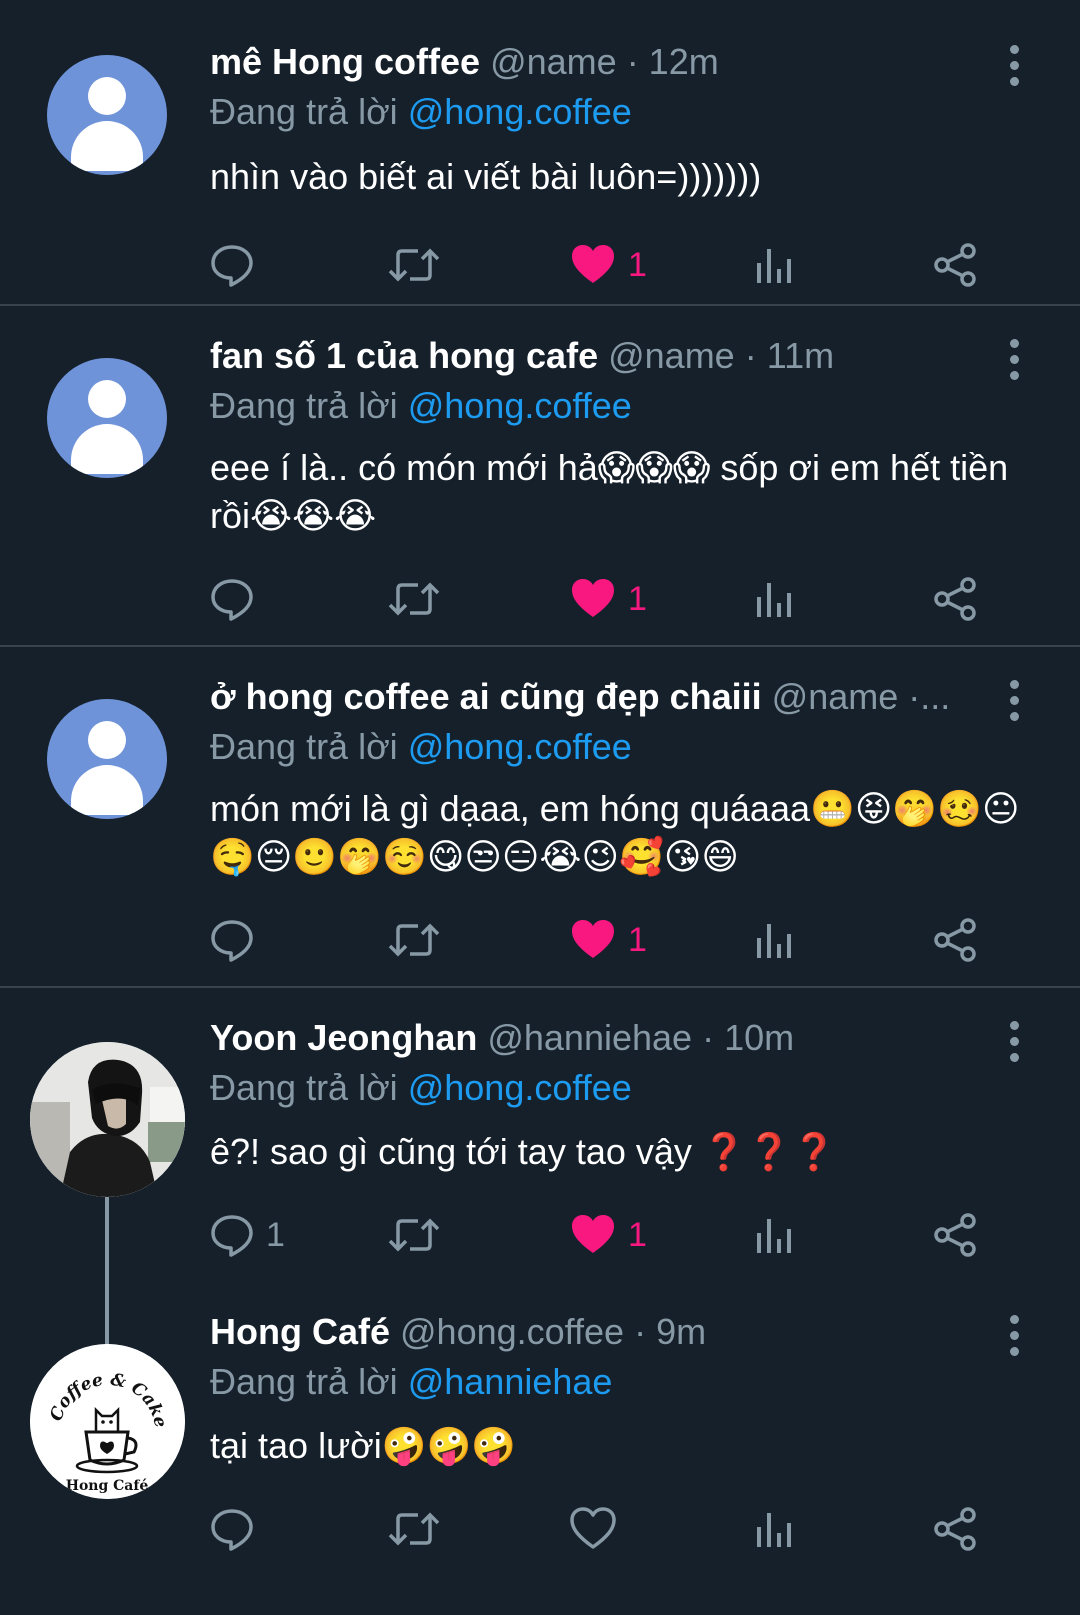 Image resolution: width=1080 pixels, height=1615 pixels. I want to click on timestamp: · 9m, so click(670, 1331).